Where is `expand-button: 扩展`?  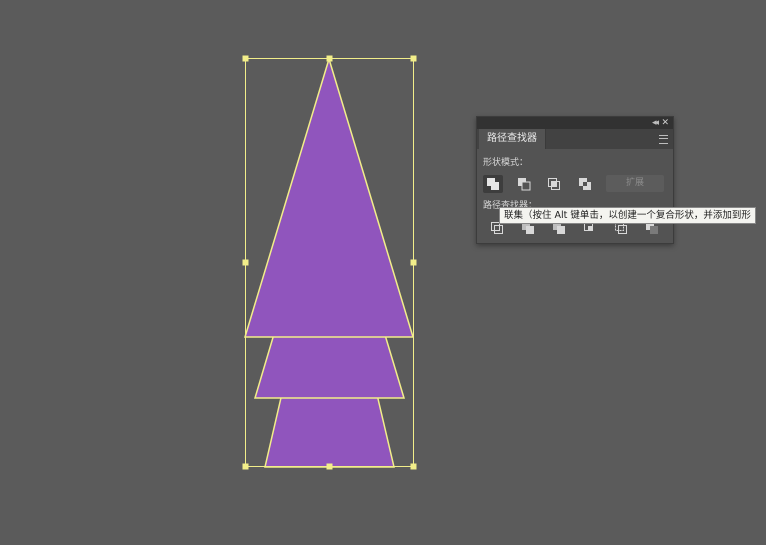
expand-button: 扩展 is located at coordinates (635, 183).